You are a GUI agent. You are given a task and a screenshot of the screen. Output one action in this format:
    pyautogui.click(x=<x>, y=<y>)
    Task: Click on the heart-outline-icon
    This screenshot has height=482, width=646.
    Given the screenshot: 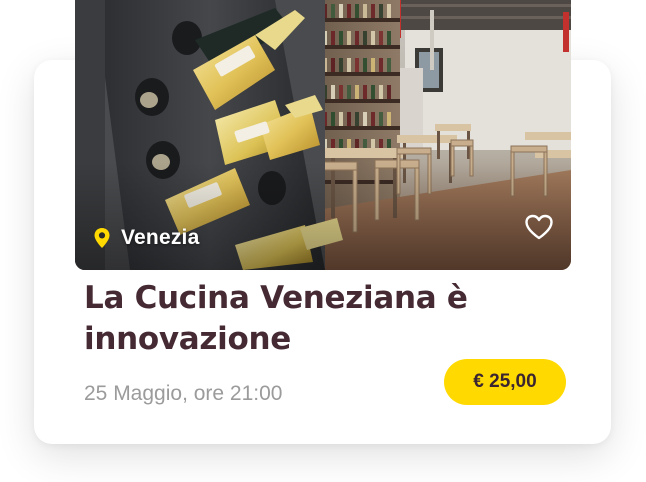 What is the action you would take?
    pyautogui.click(x=539, y=227)
    